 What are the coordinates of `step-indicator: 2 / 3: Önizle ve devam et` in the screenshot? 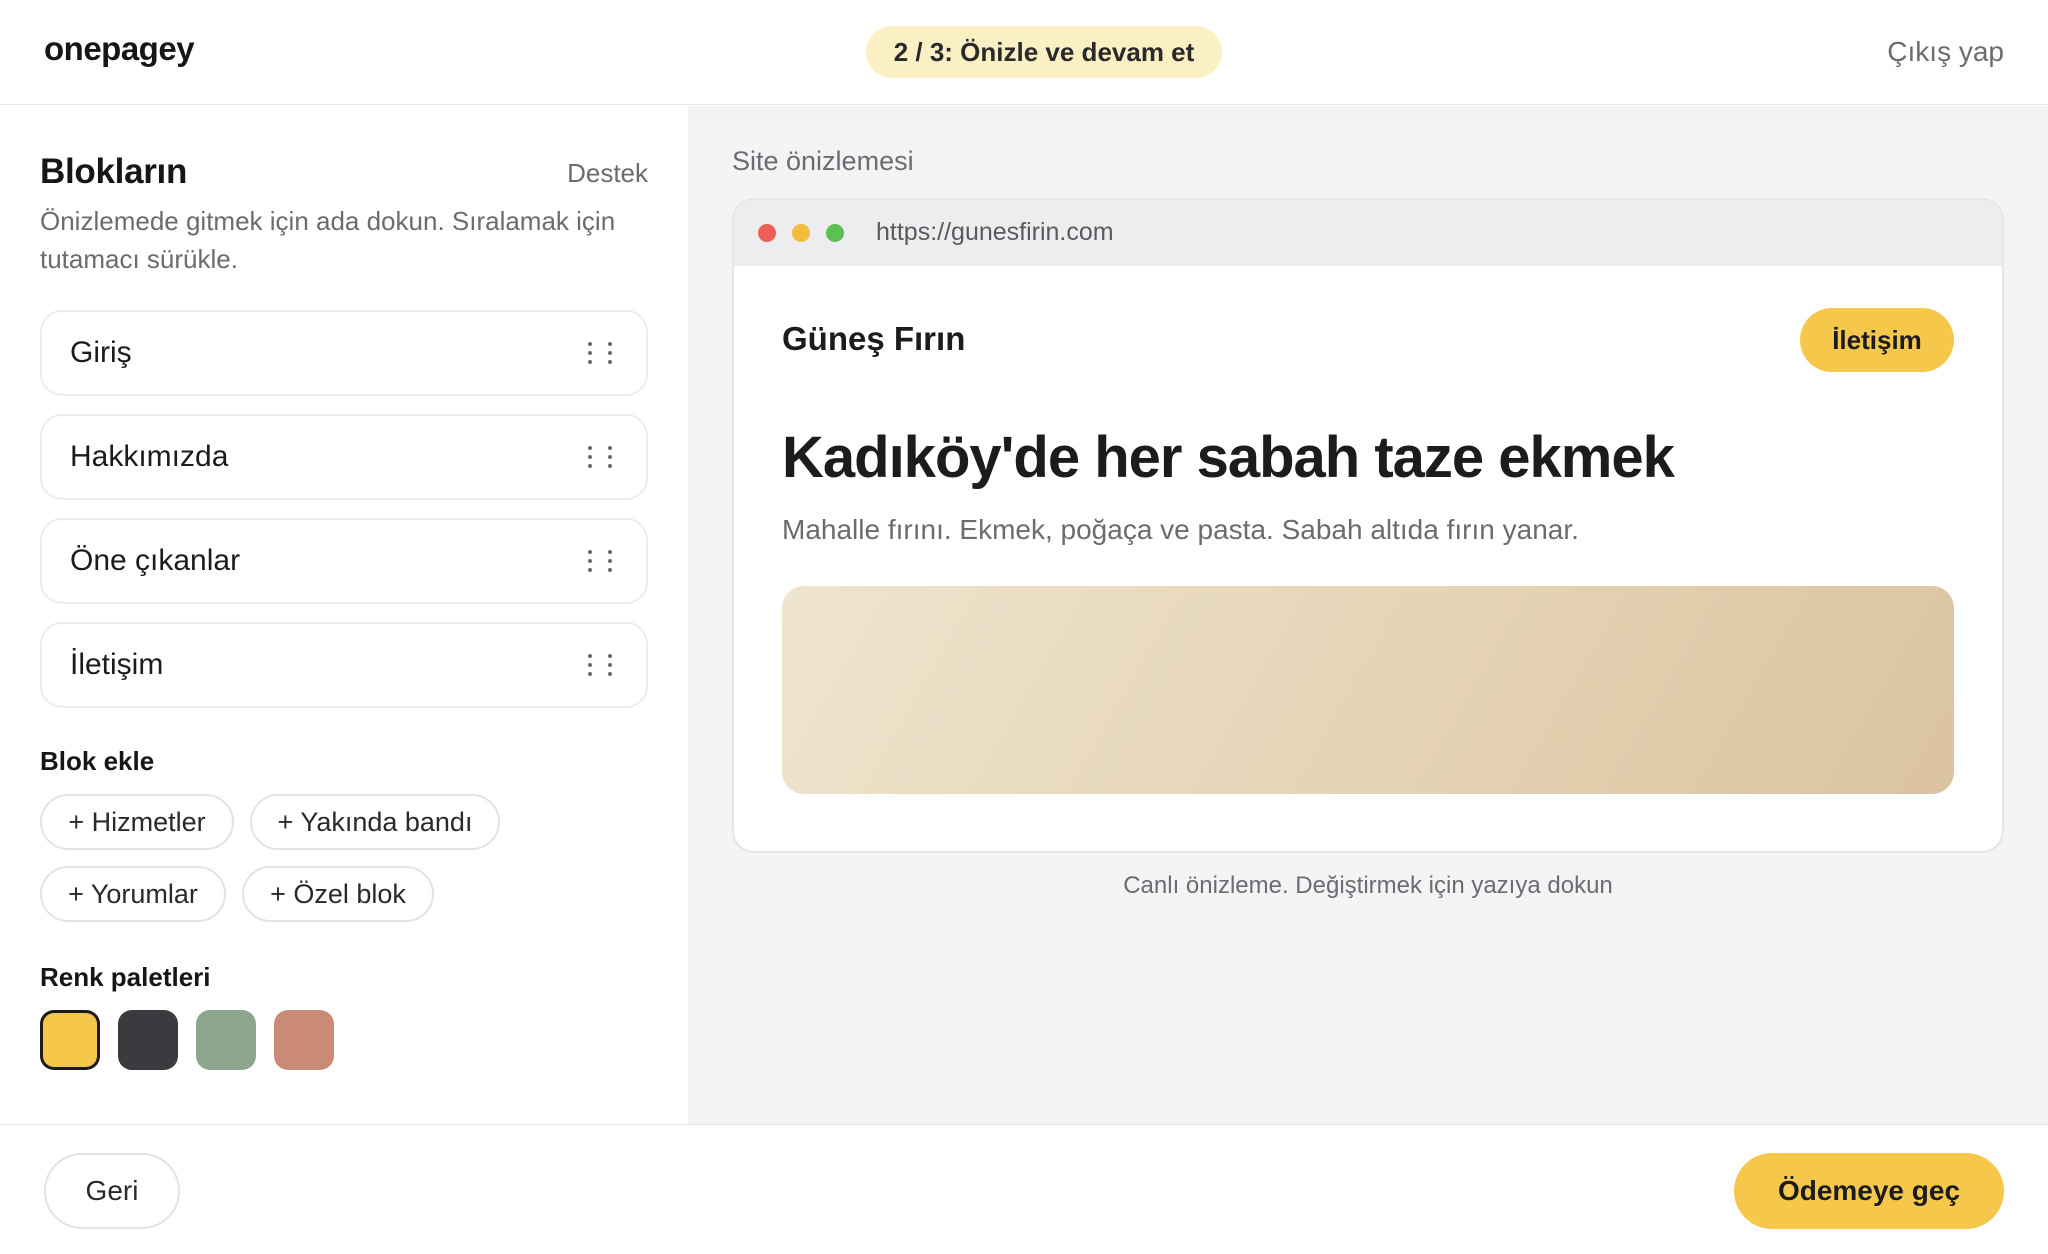 It's located at (1044, 52).